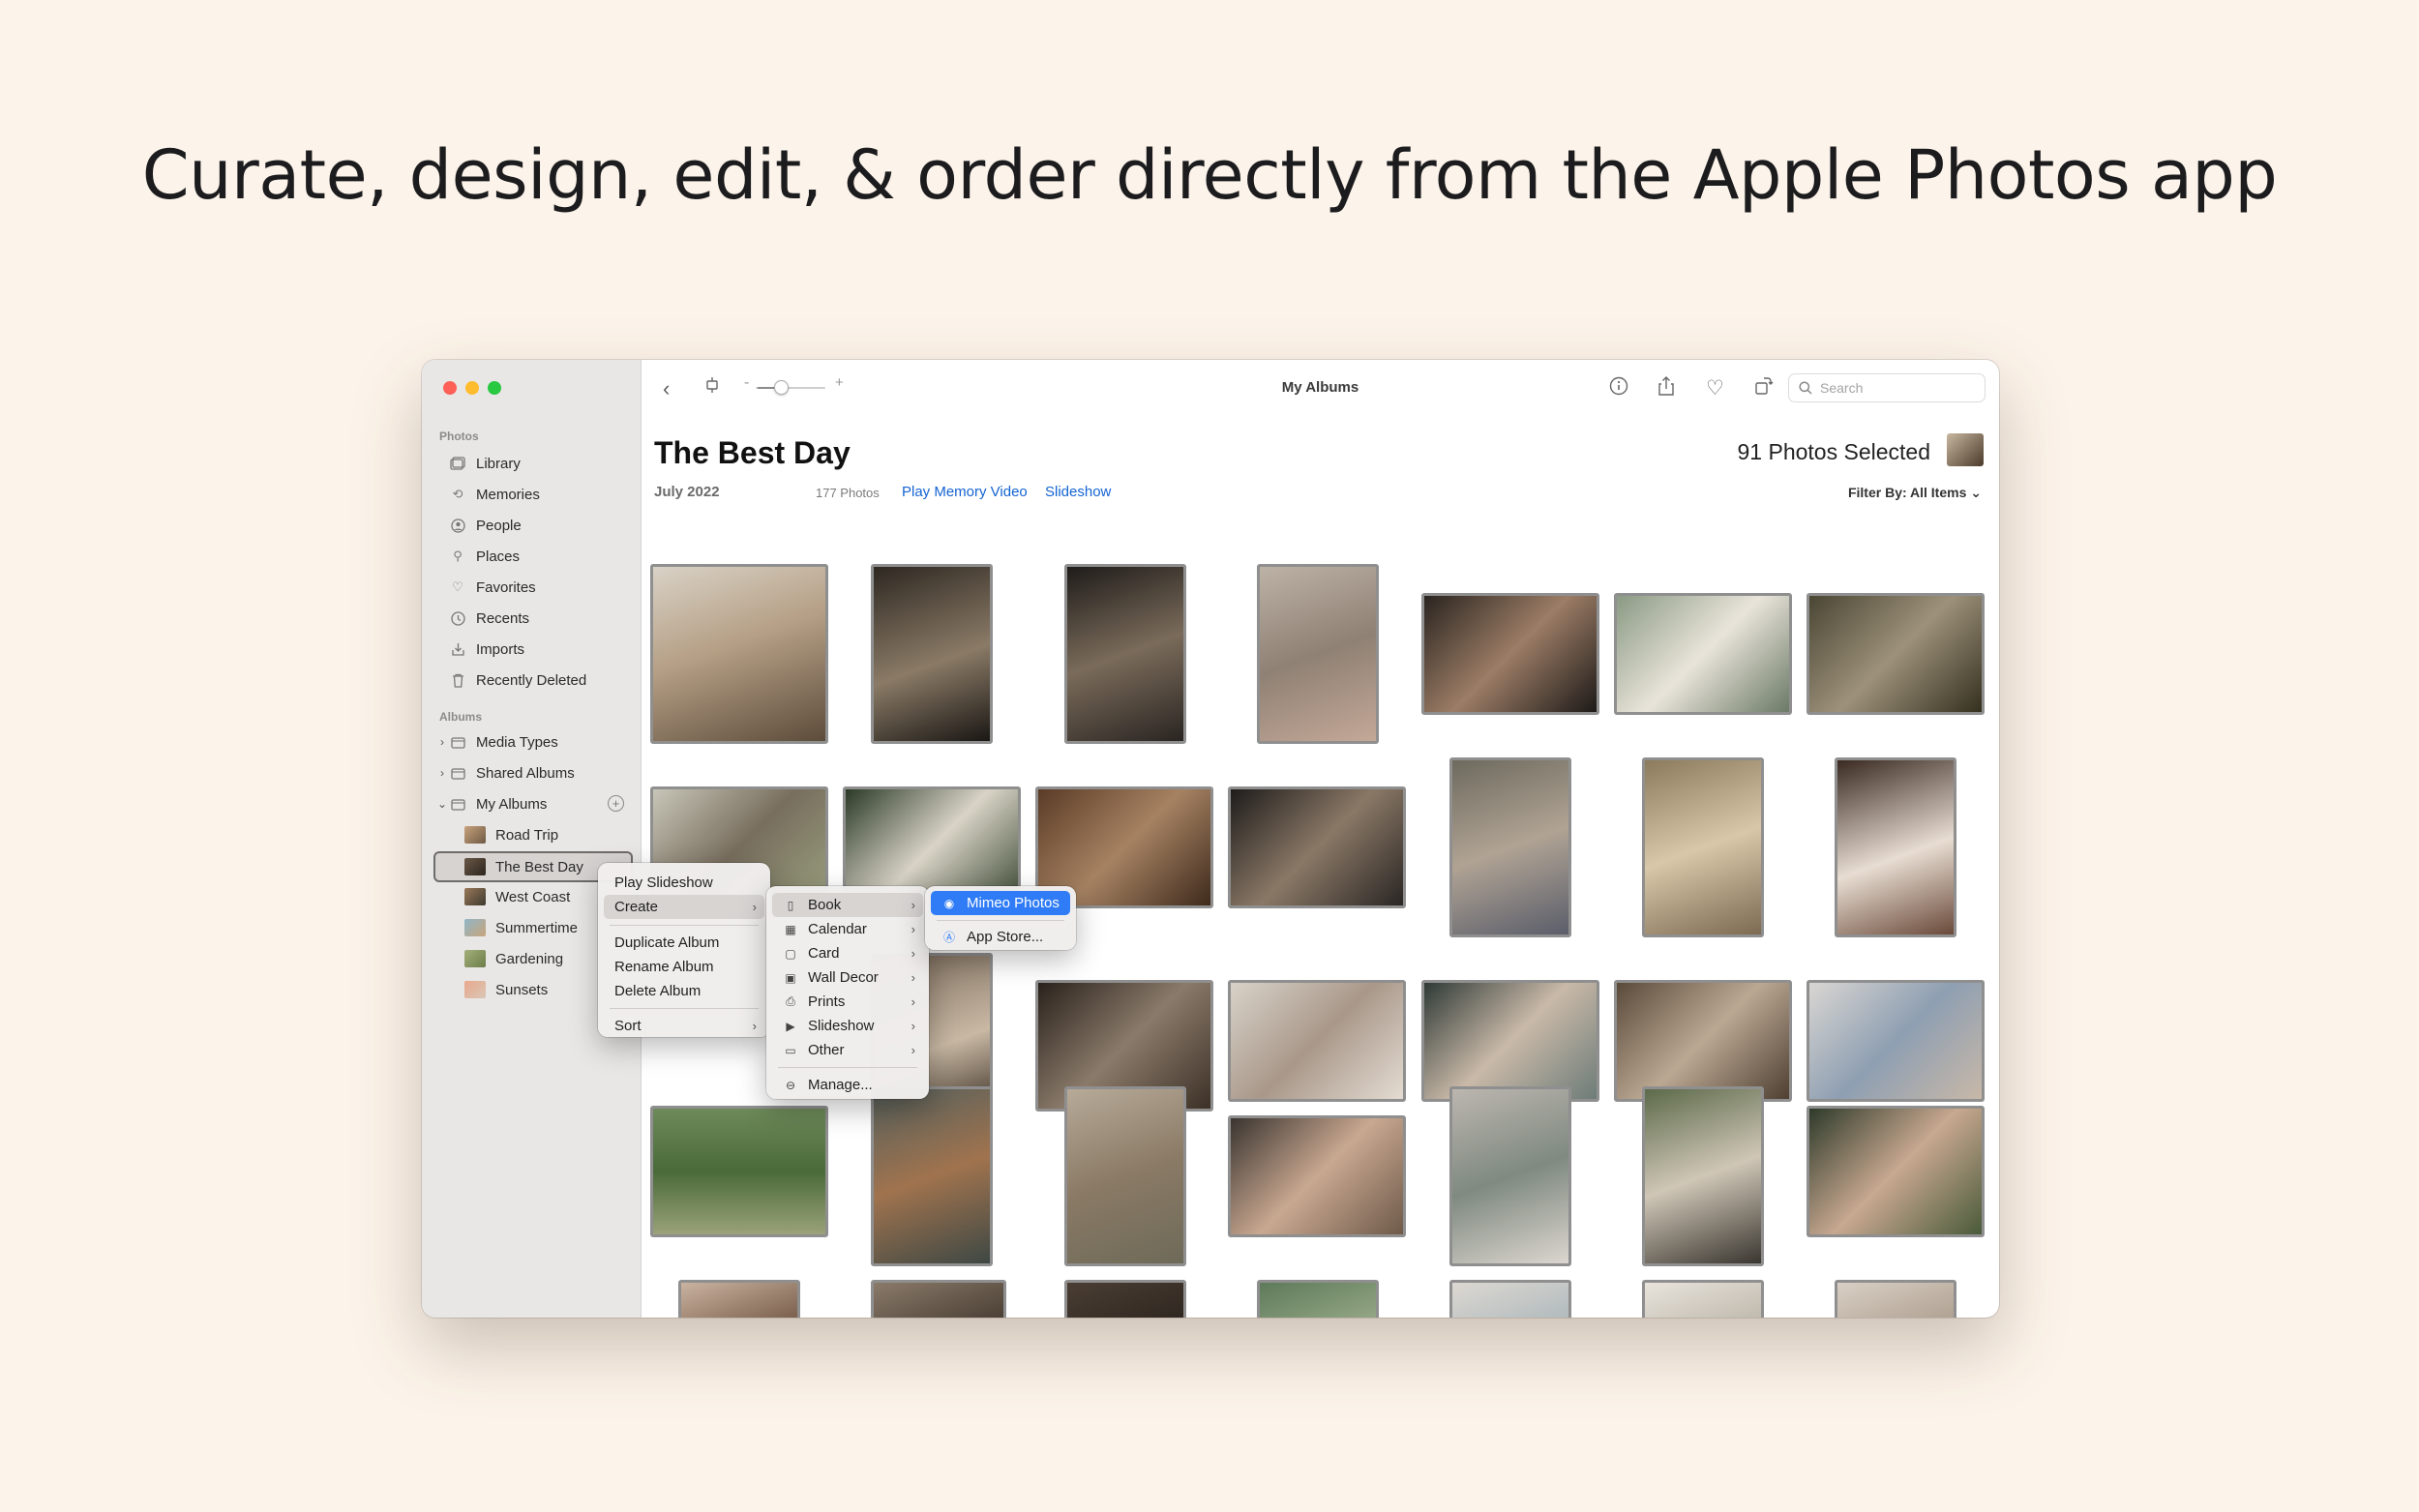  I want to click on sidebar-item-media-types: Media Types, so click(504, 742).